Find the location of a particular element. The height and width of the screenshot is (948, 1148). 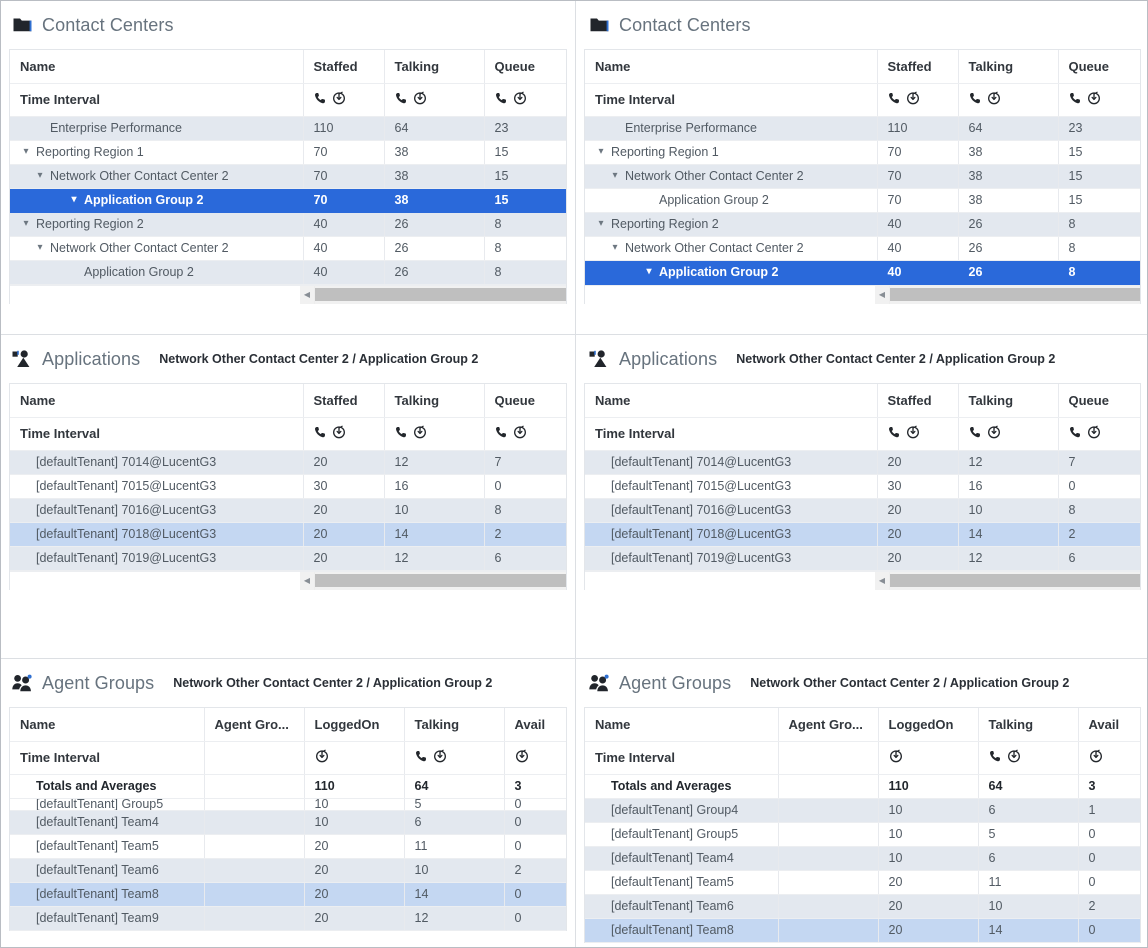

phone-icon is located at coordinates (1075, 432).